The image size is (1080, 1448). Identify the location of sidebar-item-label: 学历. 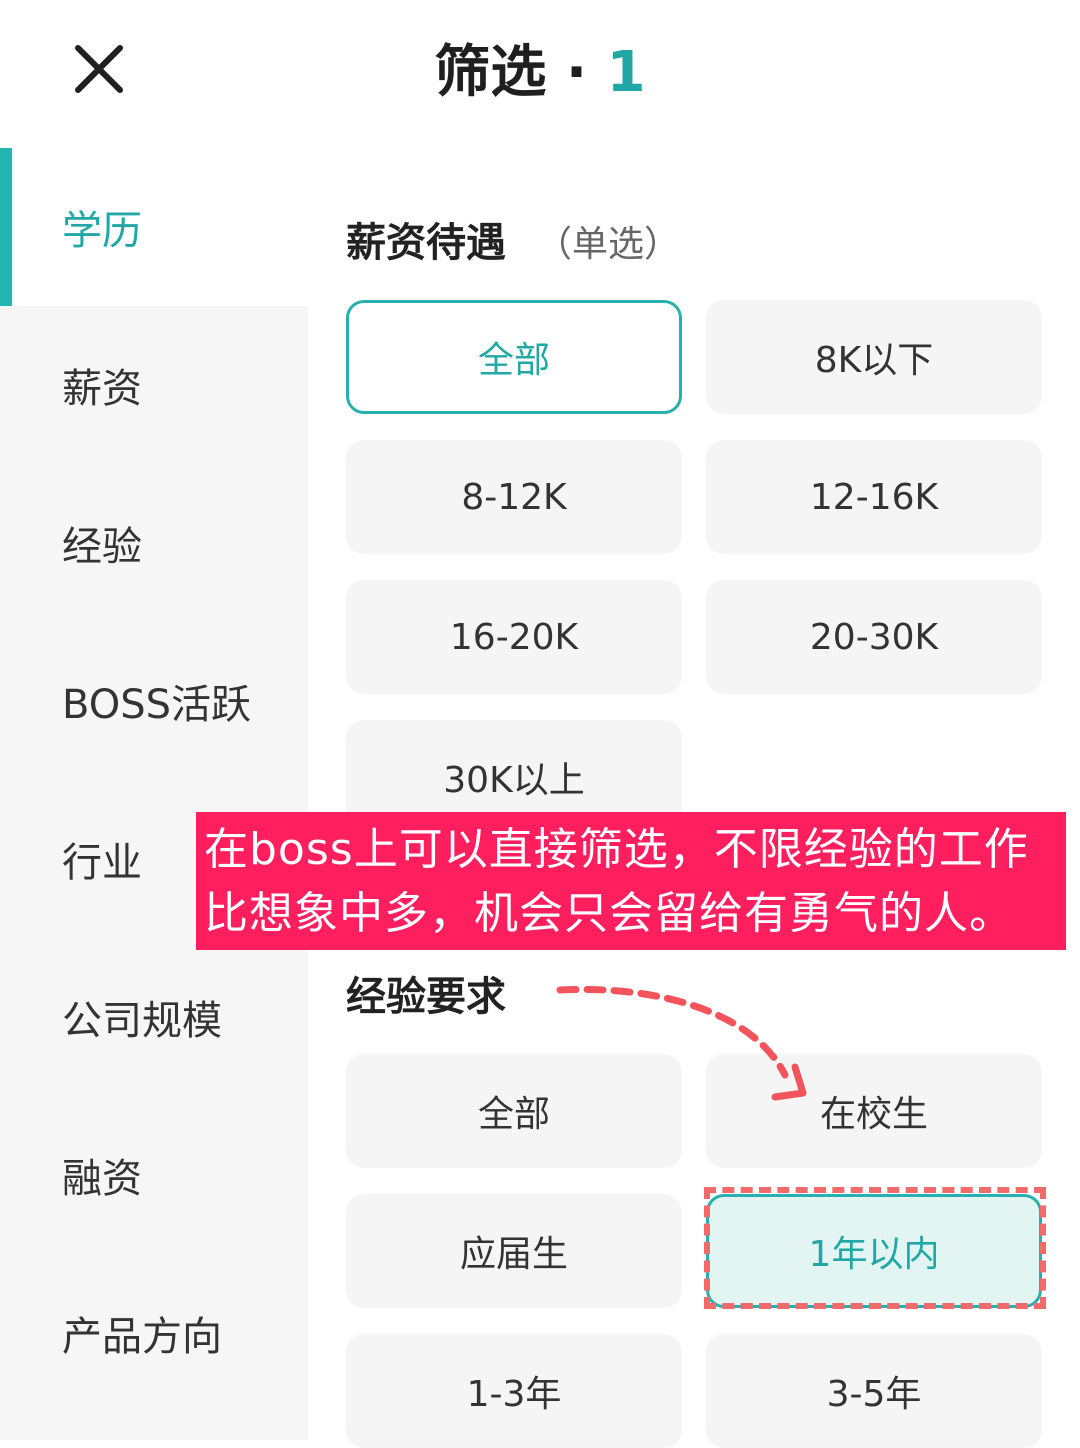
(102, 231).